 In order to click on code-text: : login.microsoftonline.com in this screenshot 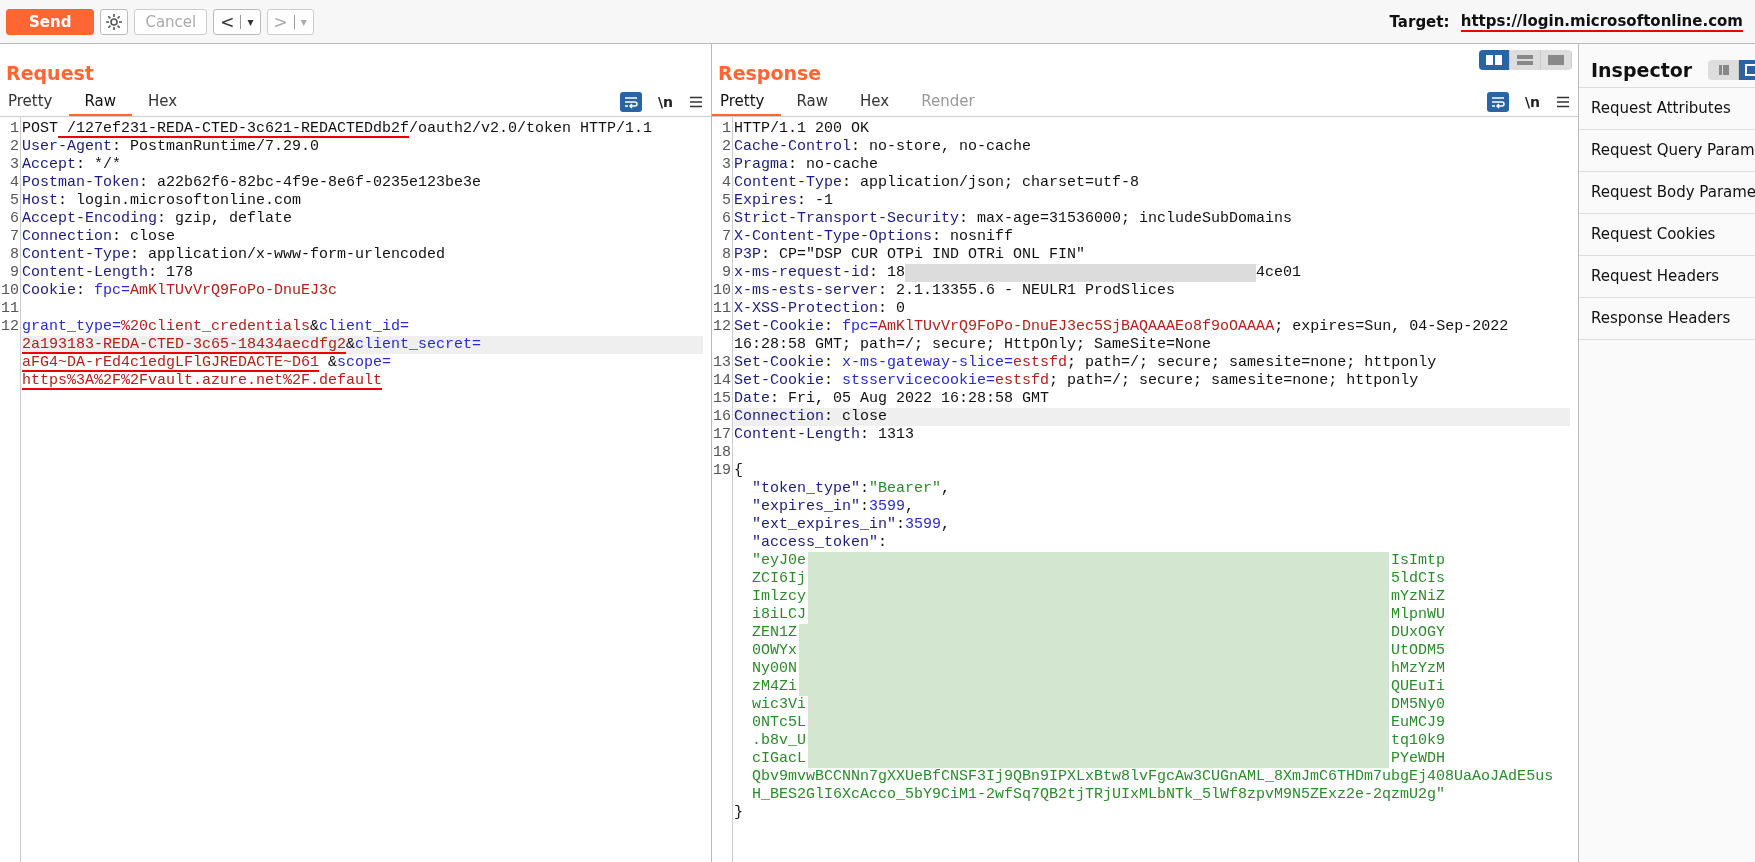, I will do `click(180, 201)`.